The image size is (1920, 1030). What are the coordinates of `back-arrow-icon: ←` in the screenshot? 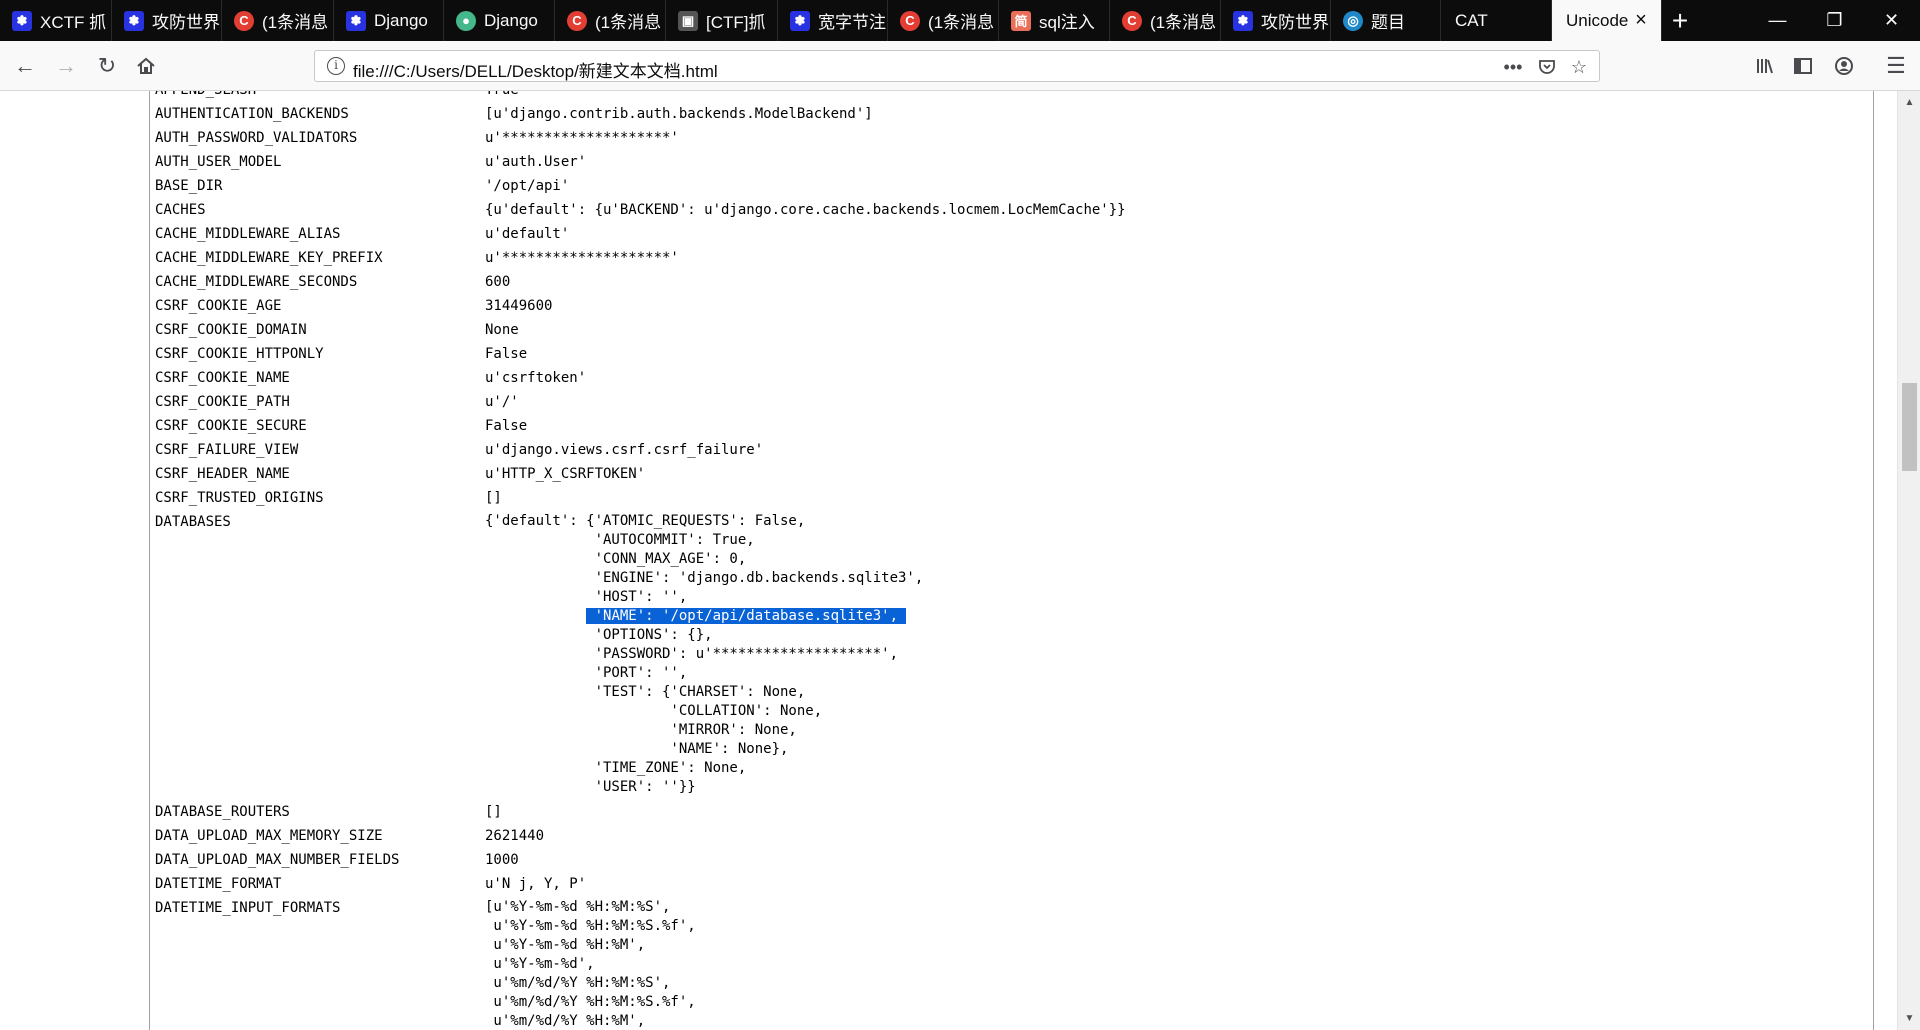 It's located at (25, 65).